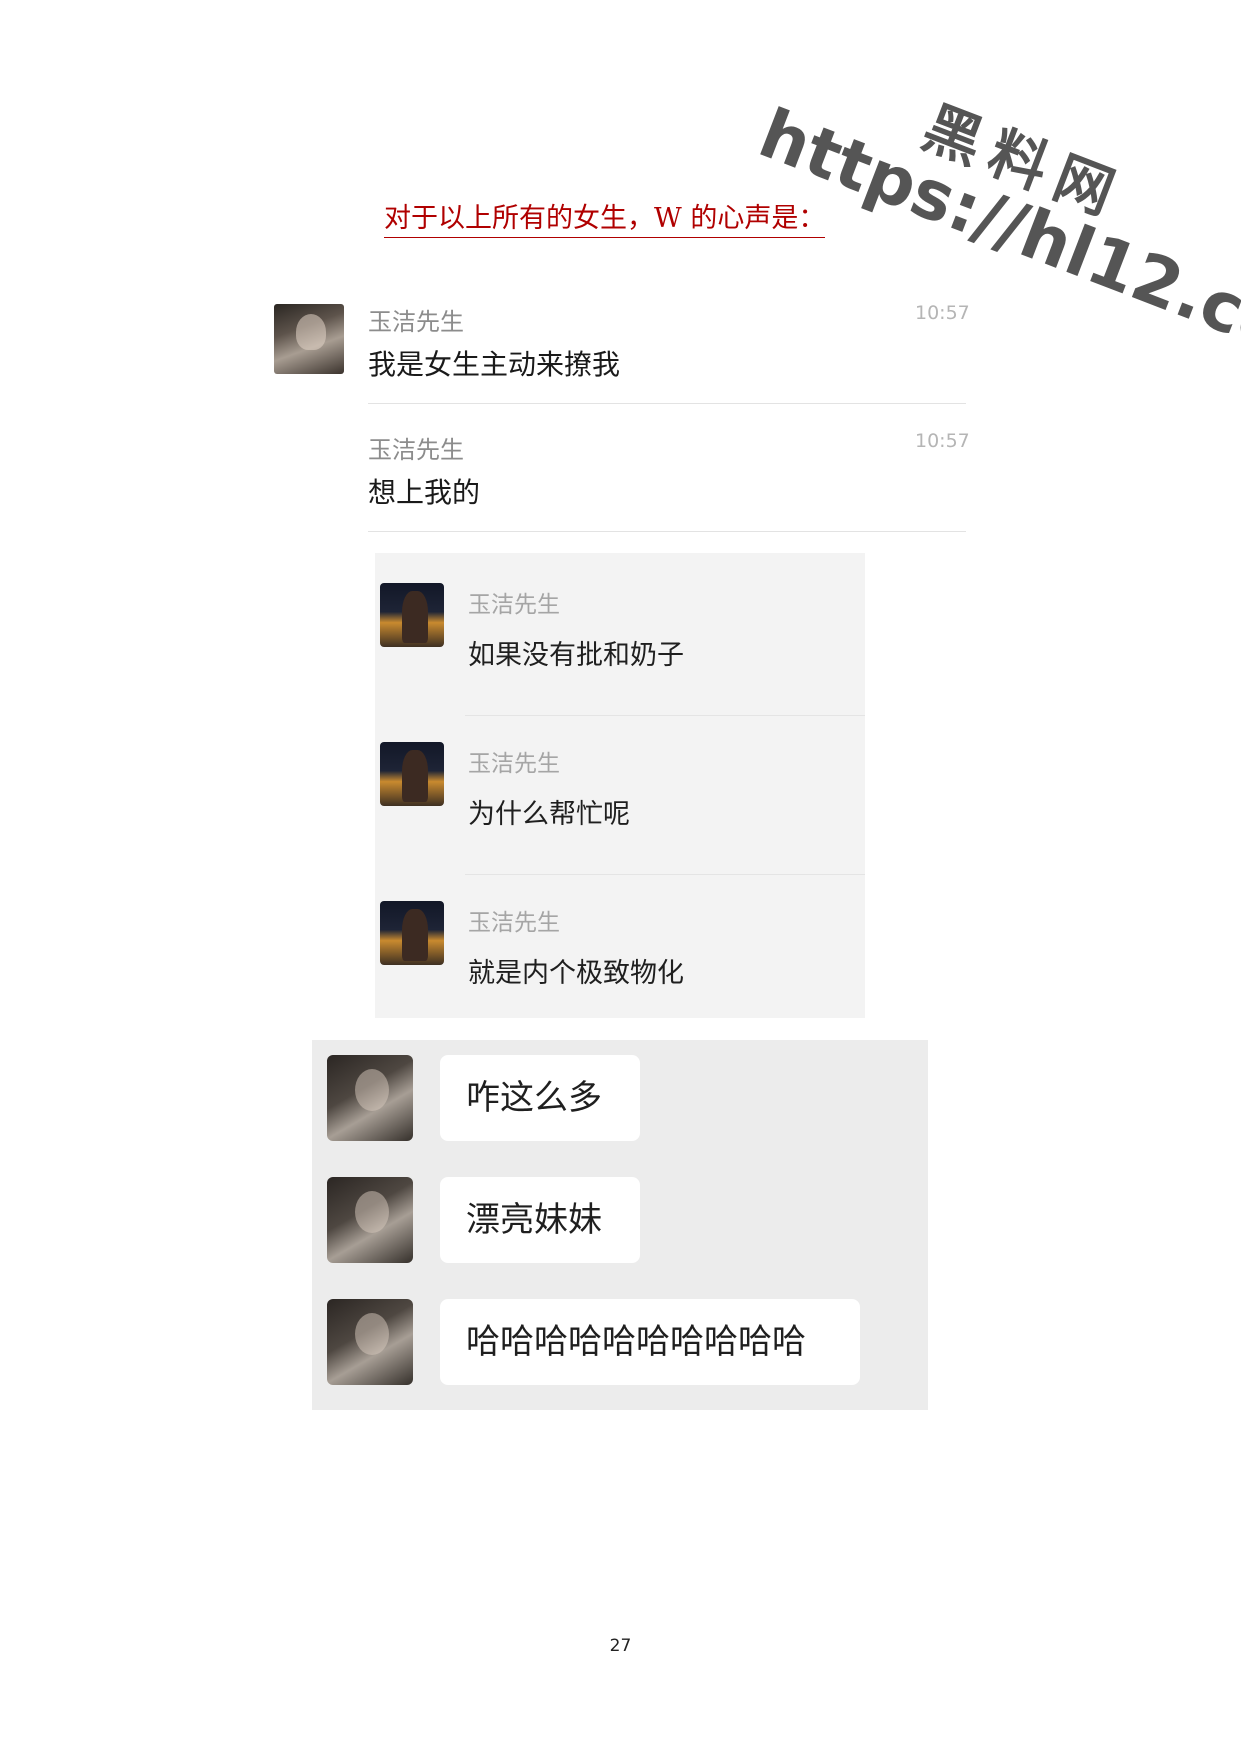 The height and width of the screenshot is (1754, 1241). Describe the element at coordinates (650, 1342) in the screenshot. I see `message-bubble: 哈哈哈哈哈哈哈哈哈哈` at that location.